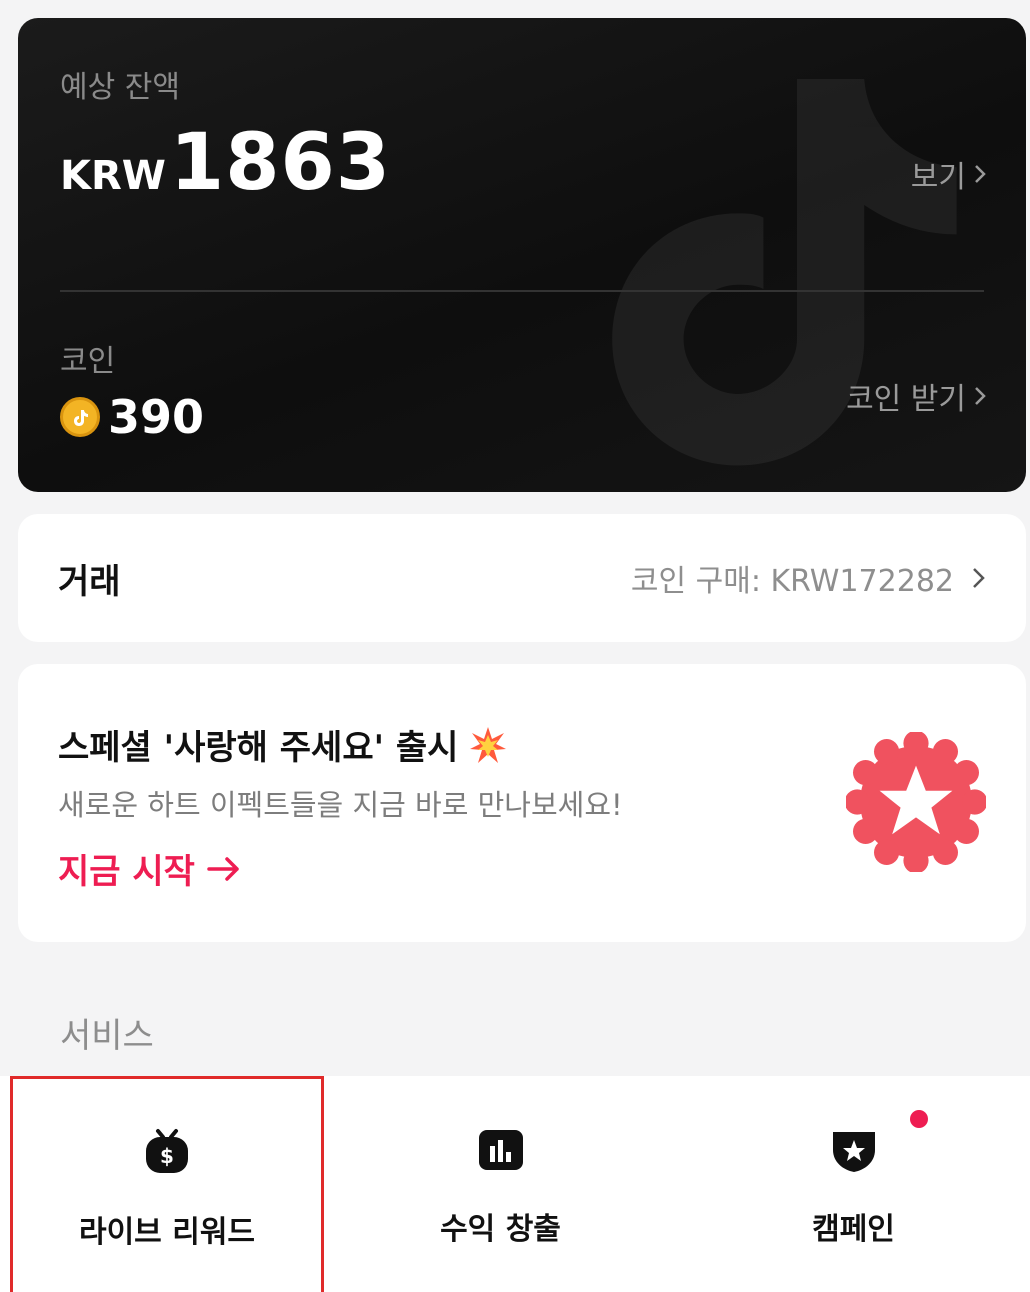 This screenshot has height=1292, width=1030. What do you see at coordinates (340, 805) in the screenshot?
I see `promo-subtitle: 새로운 하트 이펙트들을 지금 바로 만나보세요!` at bounding box center [340, 805].